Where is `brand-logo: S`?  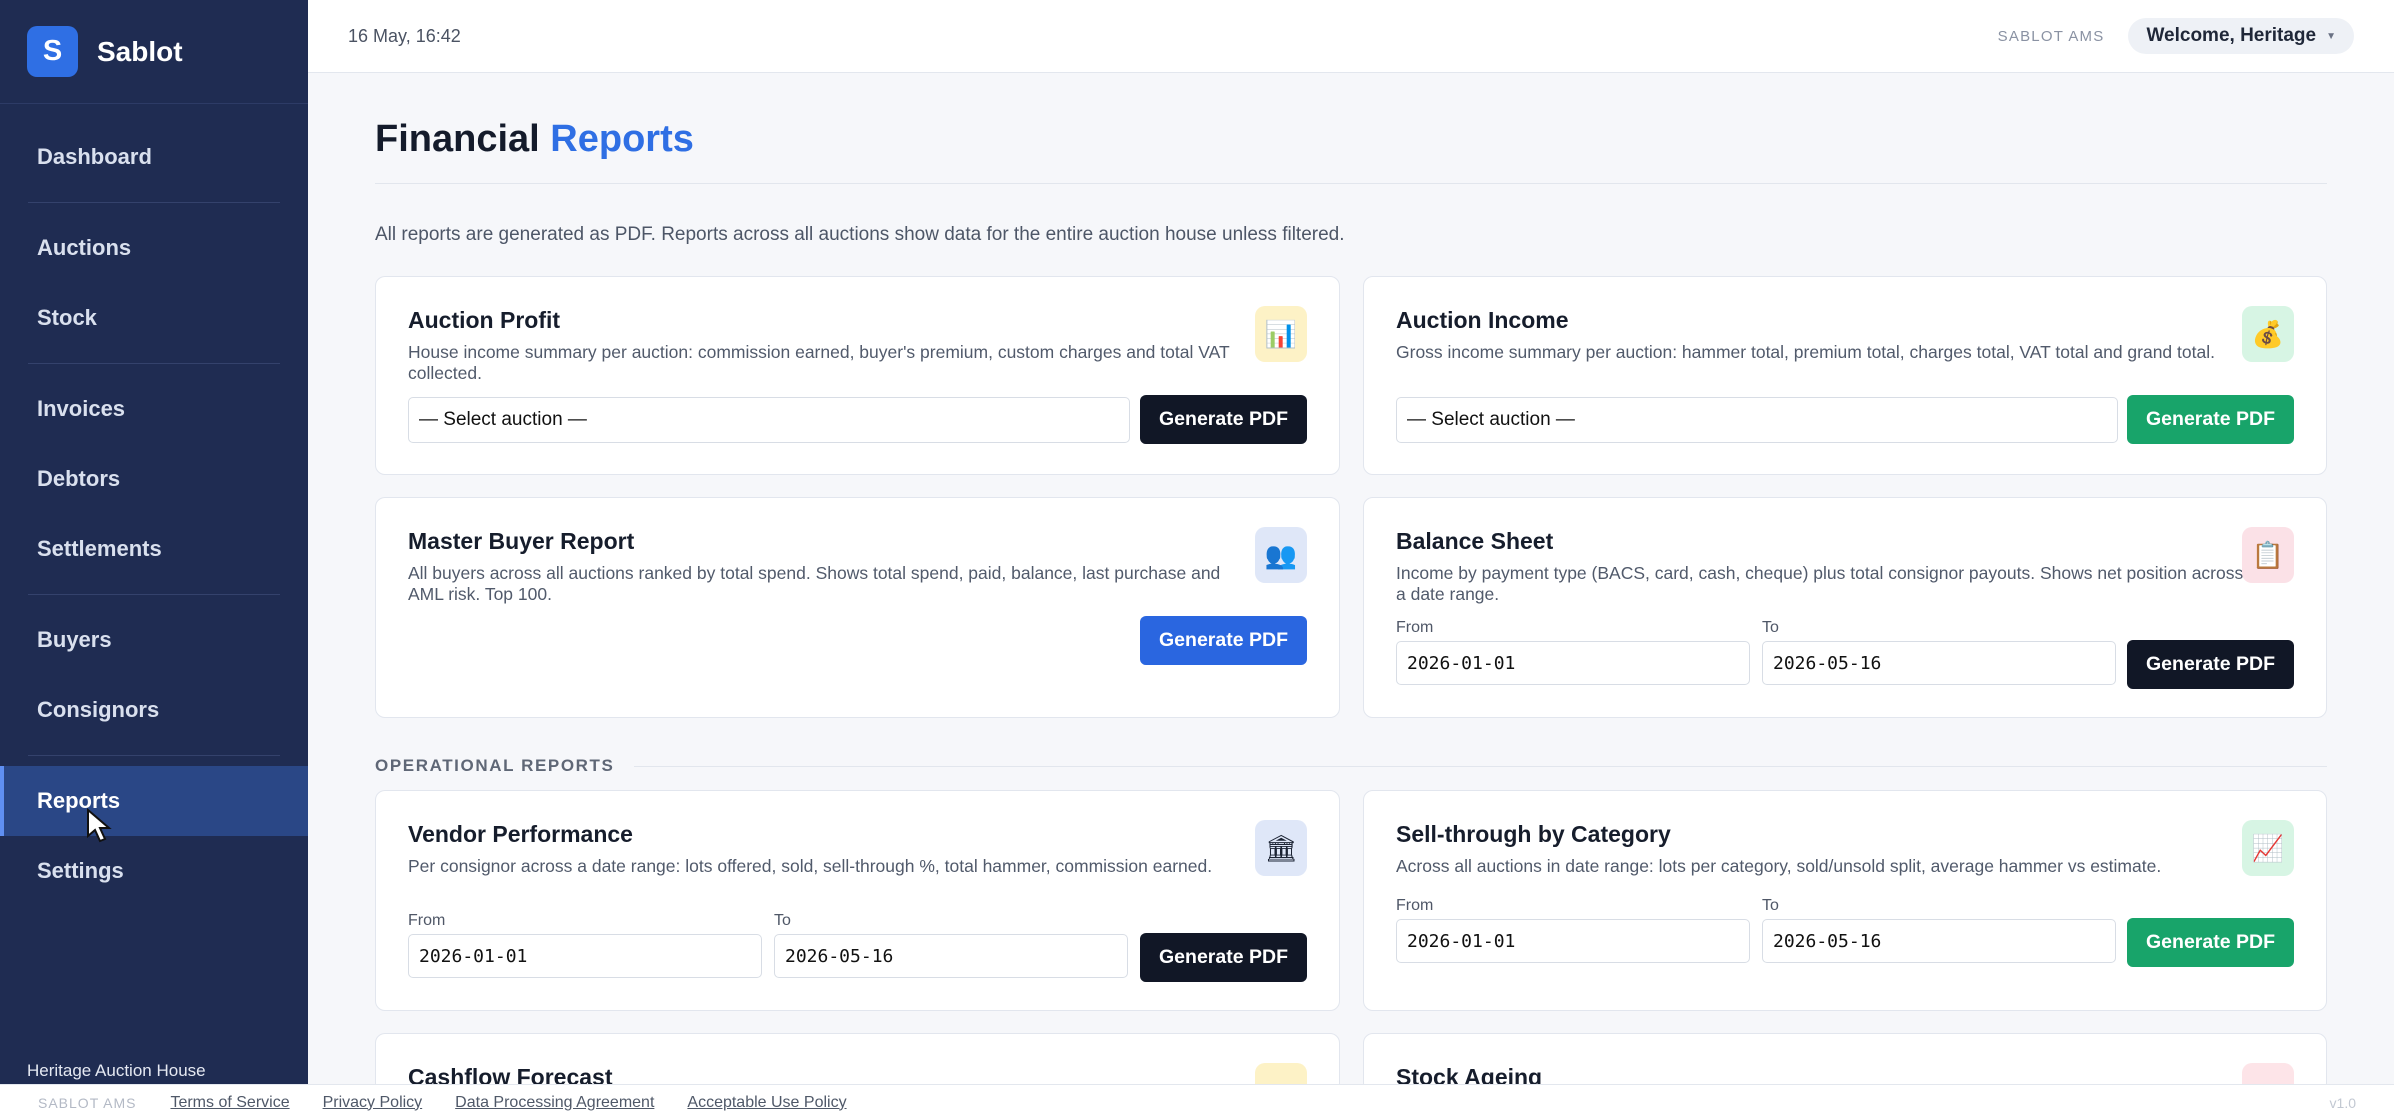
brand-logo: S is located at coordinates (52, 51).